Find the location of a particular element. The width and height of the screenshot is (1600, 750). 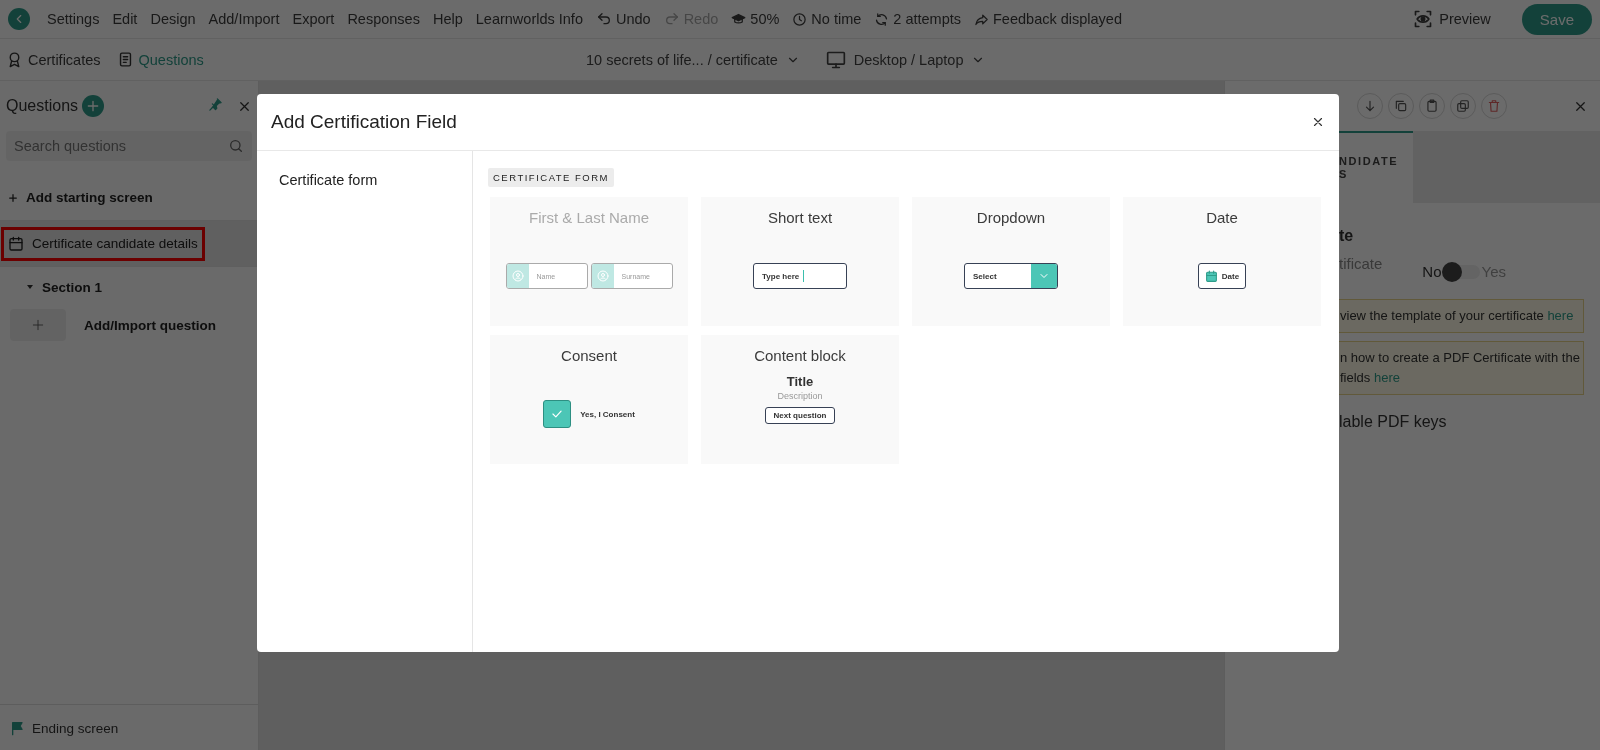

sample-field-text: Date is located at coordinates (1230, 276).